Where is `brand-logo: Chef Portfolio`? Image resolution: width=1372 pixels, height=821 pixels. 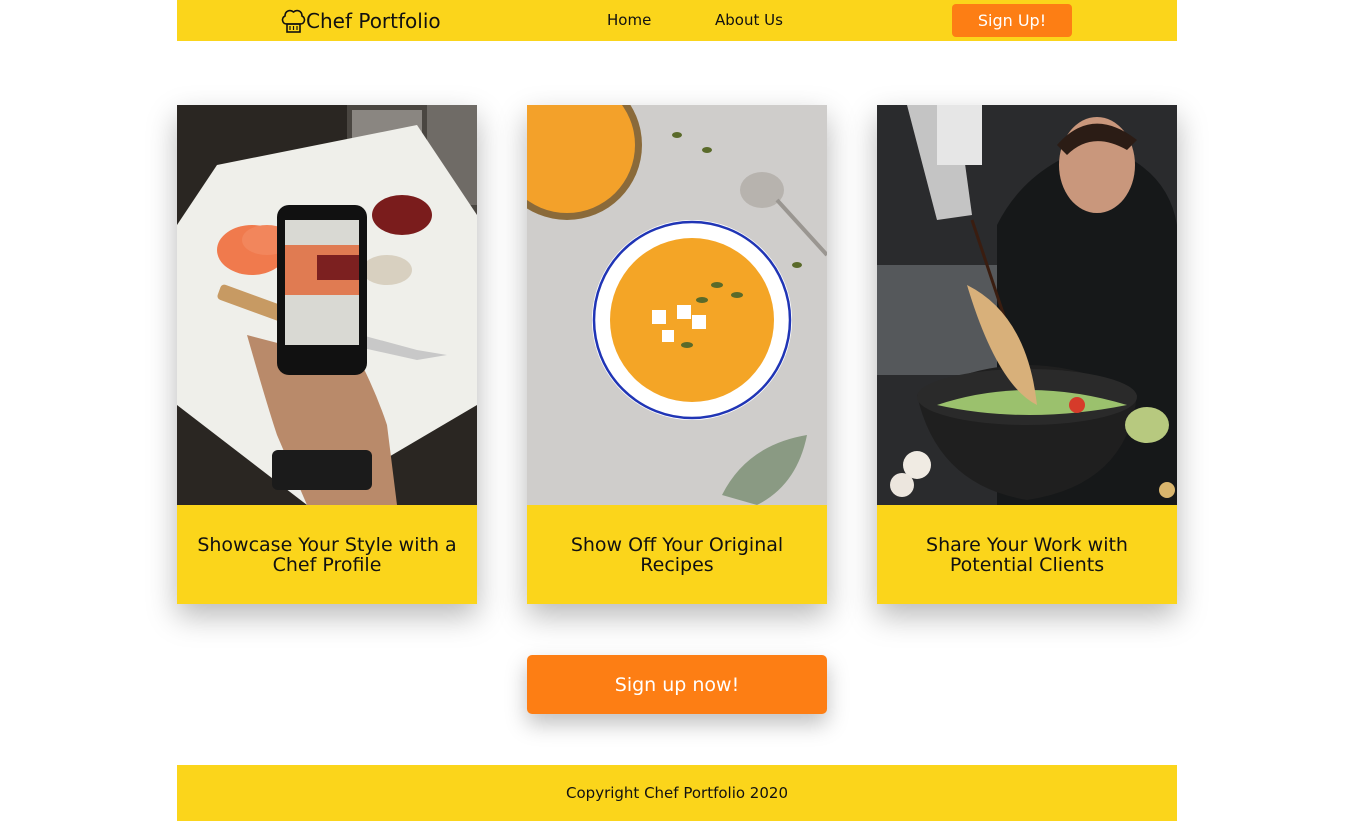 brand-logo: Chef Portfolio is located at coordinates (361, 21).